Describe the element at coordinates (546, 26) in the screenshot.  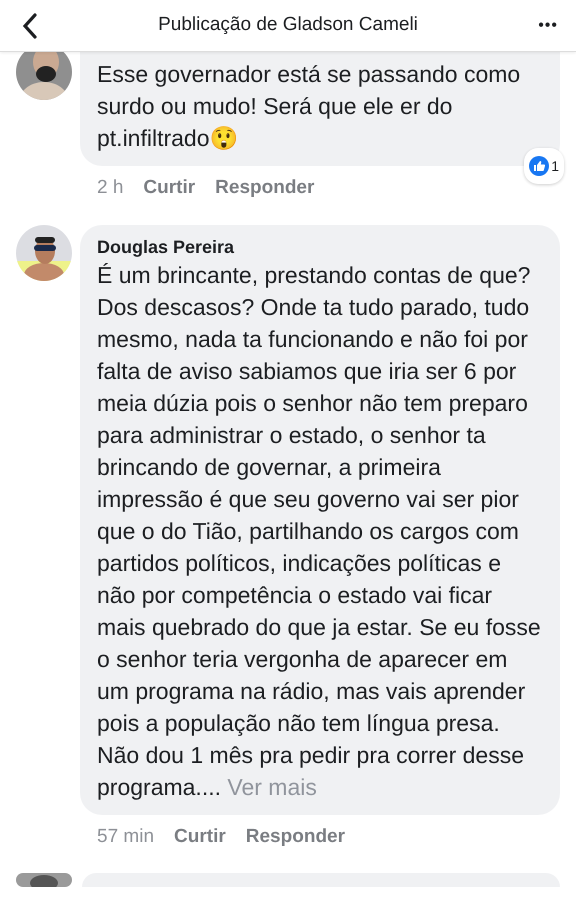
I see `more-button: •••` at that location.